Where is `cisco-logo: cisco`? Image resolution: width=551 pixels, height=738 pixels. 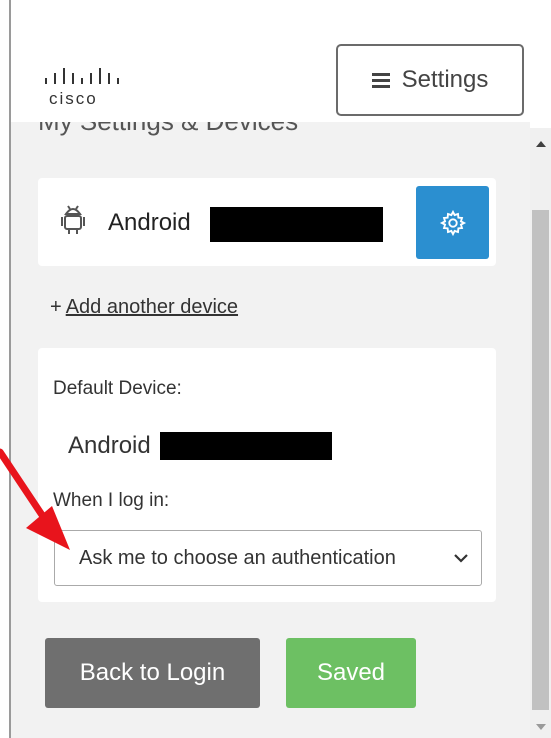
cisco-logo: cisco is located at coordinates (82, 85).